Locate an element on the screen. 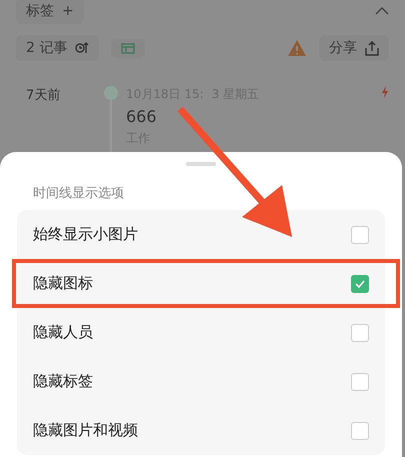 Image resolution: width=405 pixels, height=457 pixels. layout-chip is located at coordinates (128, 48).